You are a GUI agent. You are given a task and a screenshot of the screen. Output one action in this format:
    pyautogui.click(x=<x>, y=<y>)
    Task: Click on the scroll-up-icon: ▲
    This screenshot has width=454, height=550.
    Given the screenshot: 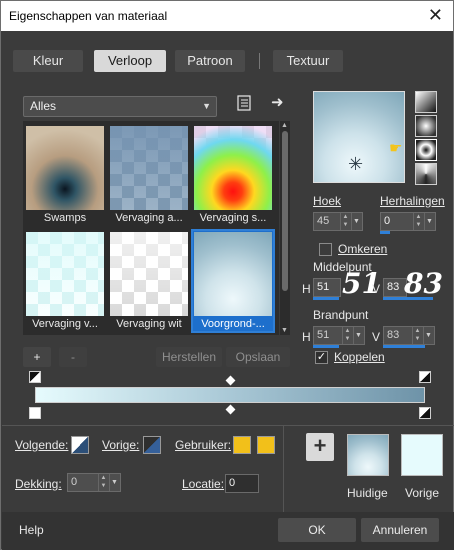 What is the action you would take?
    pyautogui.click(x=284, y=125)
    